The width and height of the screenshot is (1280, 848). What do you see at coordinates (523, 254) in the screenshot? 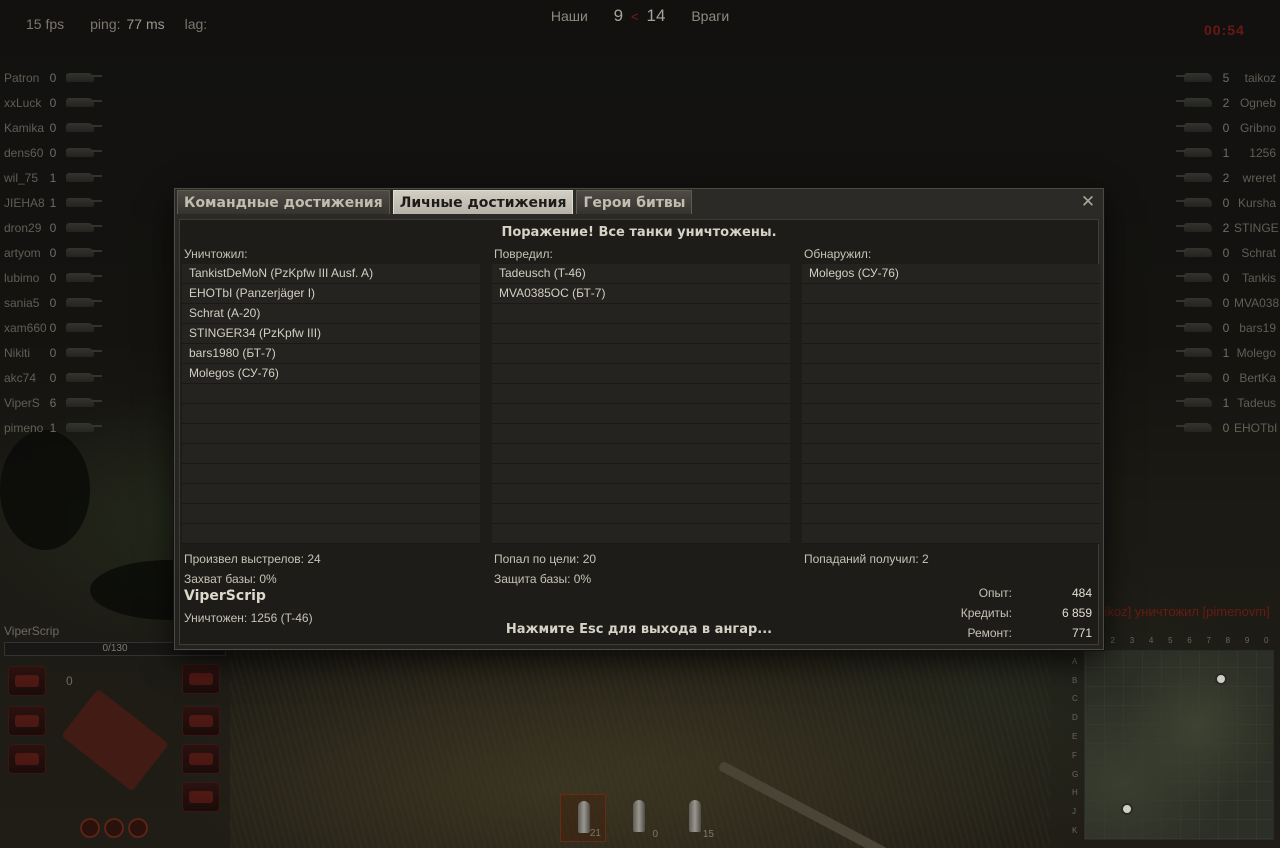
I see `damaged-header: Повредил:` at bounding box center [523, 254].